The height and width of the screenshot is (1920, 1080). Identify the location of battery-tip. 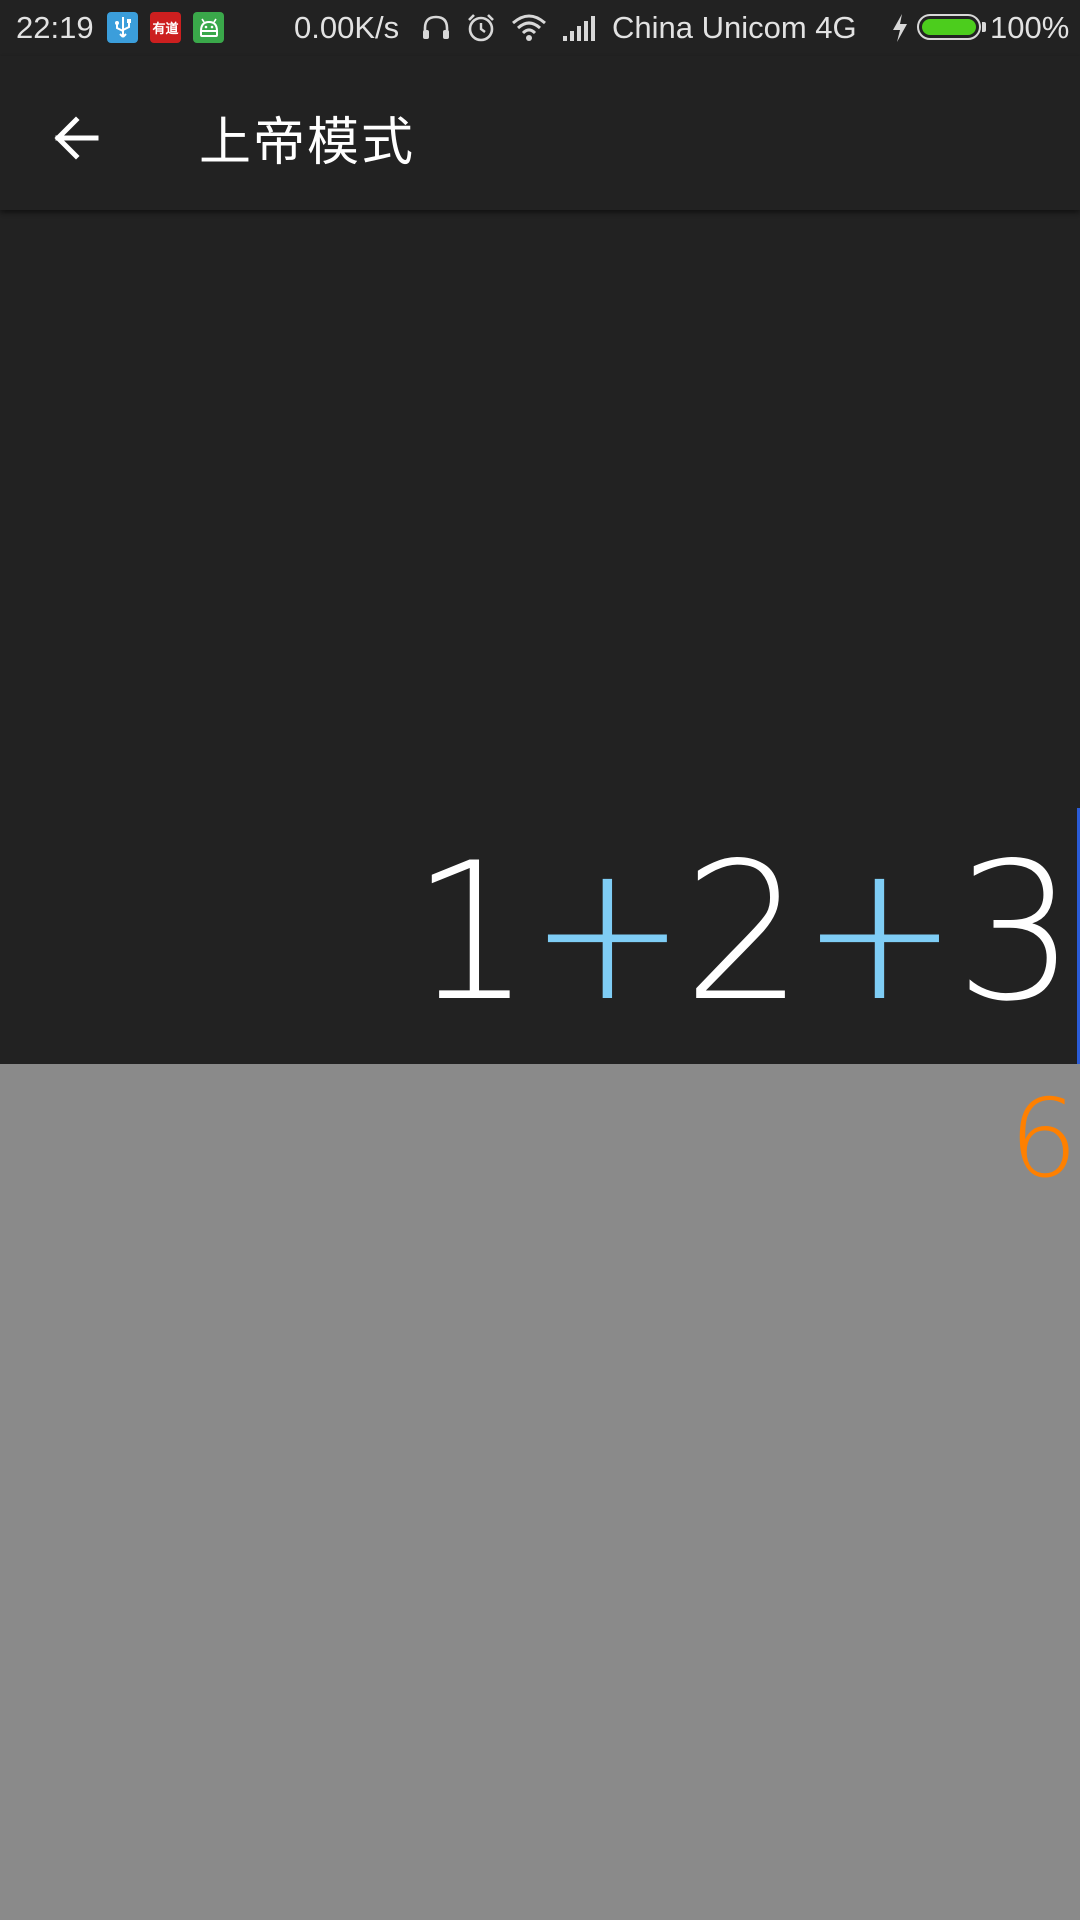
(984, 27).